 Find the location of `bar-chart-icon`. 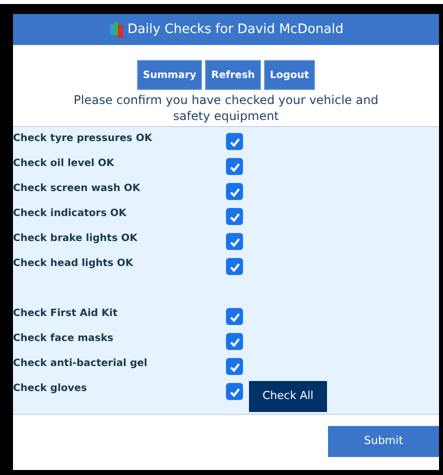

bar-chart-icon is located at coordinates (116, 29).